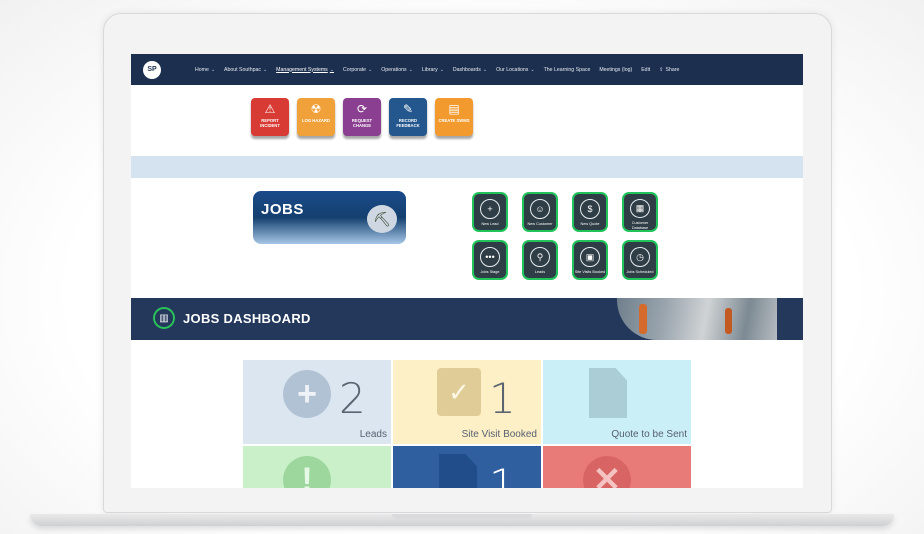  I want to click on file-stat-tile: 1, so click(467, 467).